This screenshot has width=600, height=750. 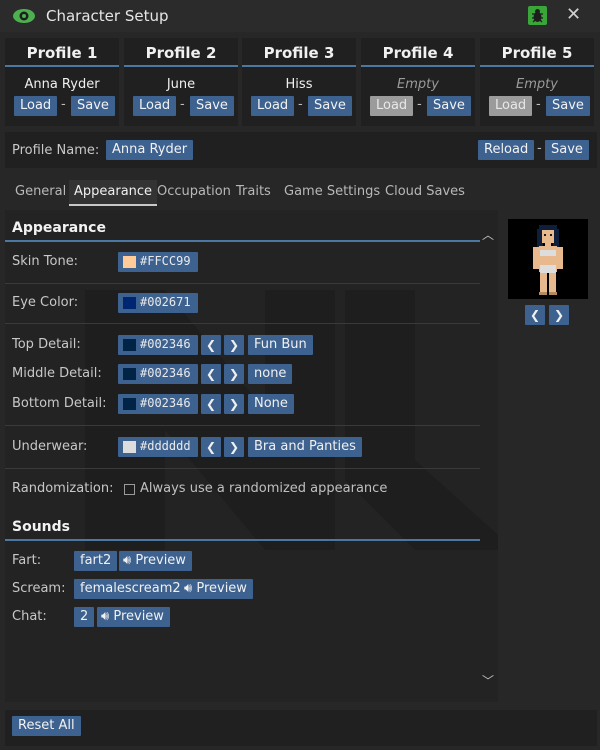 I want to click on scroll-down-icon: ﹀, so click(x=488, y=680).